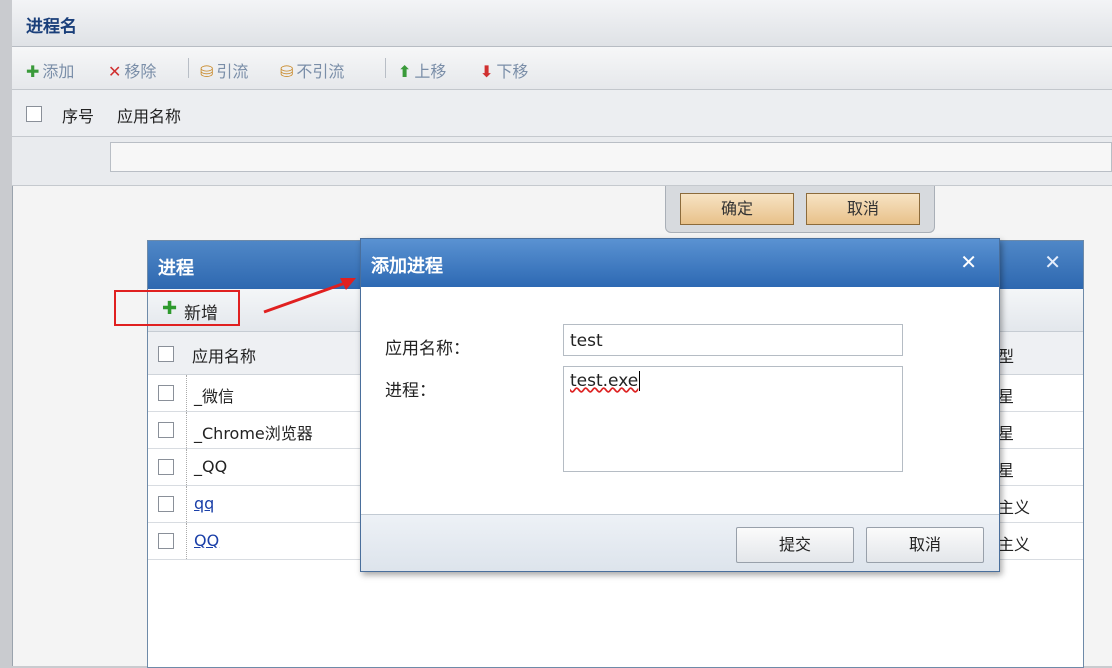 This screenshot has width=1112, height=668. Describe the element at coordinates (407, 266) in the screenshot. I see `add-process-title: 添加进程` at that location.